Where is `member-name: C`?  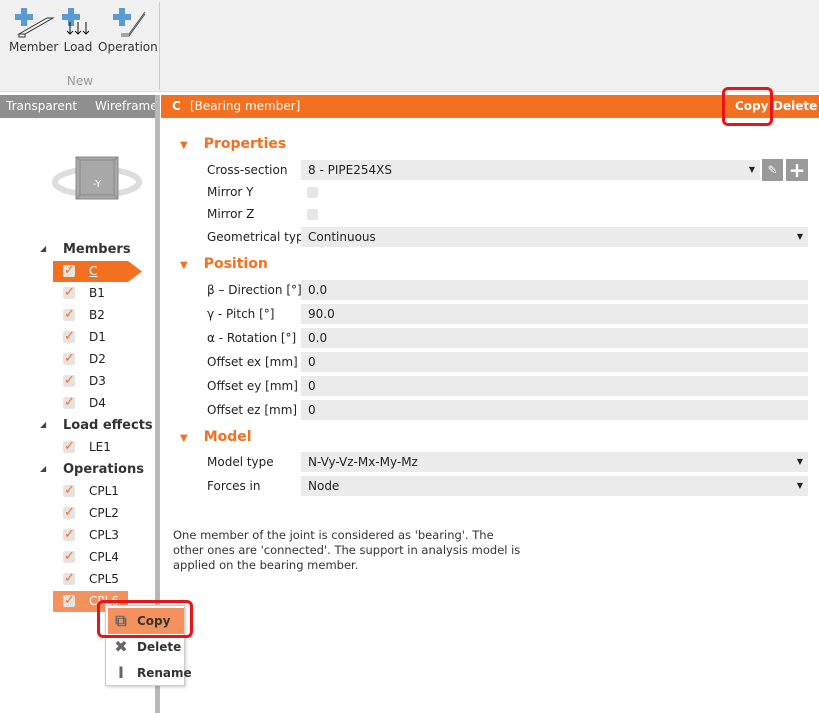 member-name: C is located at coordinates (176, 106).